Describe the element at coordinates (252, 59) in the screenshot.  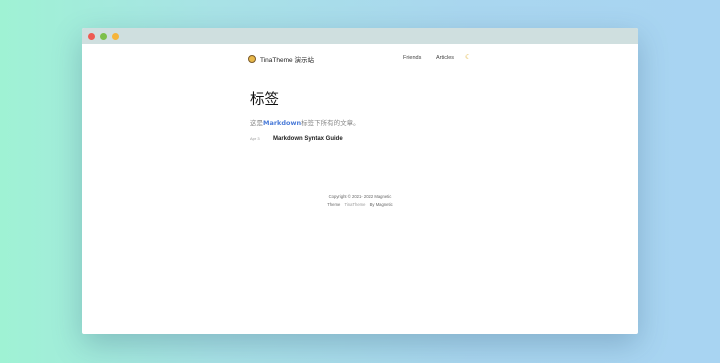
I see `avatar-icon` at that location.